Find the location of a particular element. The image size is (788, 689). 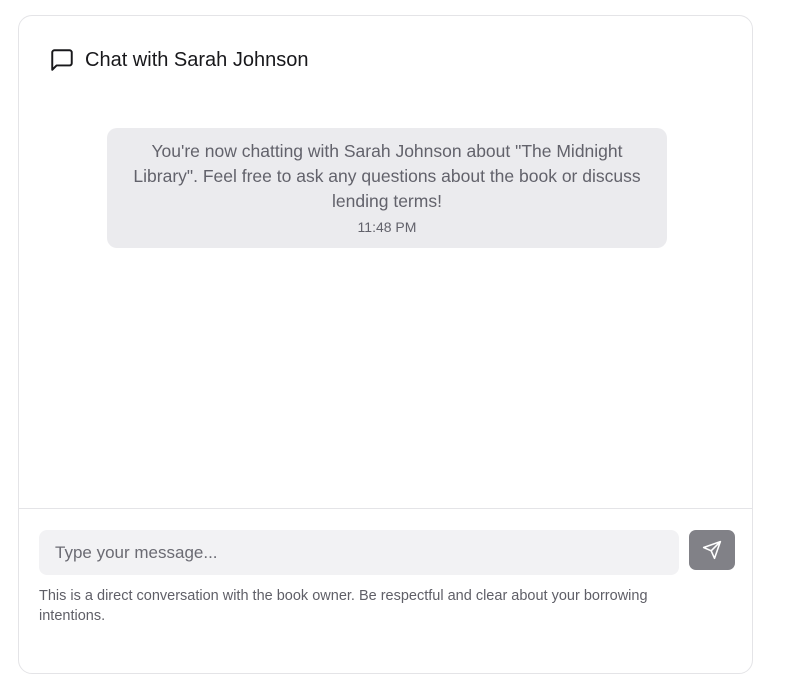

send-icon is located at coordinates (712, 550).